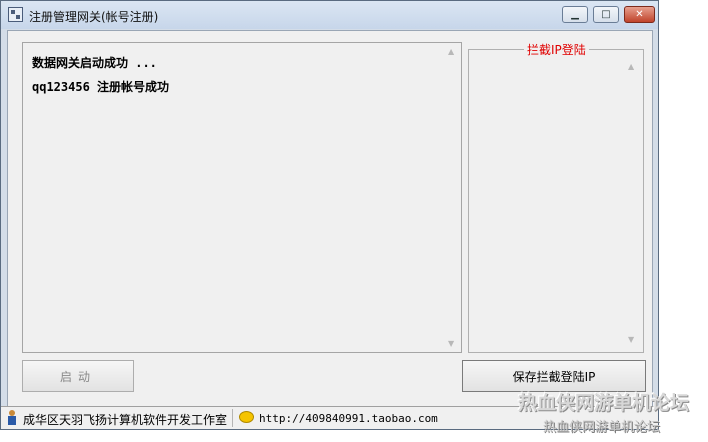 Image resolution: width=708 pixels, height=442 pixels. Describe the element at coordinates (94, 17) in the screenshot. I see `window-title: 注册管理网关(帐号注册)` at that location.